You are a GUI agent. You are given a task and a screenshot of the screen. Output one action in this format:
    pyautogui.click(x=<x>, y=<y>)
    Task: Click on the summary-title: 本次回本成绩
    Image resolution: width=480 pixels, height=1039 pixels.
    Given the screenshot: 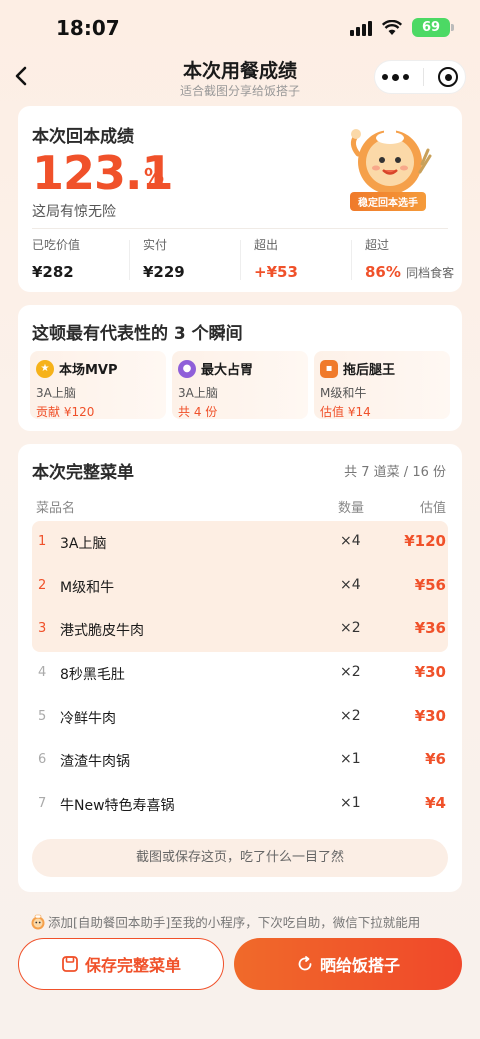 What is the action you would take?
    pyautogui.click(x=83, y=137)
    